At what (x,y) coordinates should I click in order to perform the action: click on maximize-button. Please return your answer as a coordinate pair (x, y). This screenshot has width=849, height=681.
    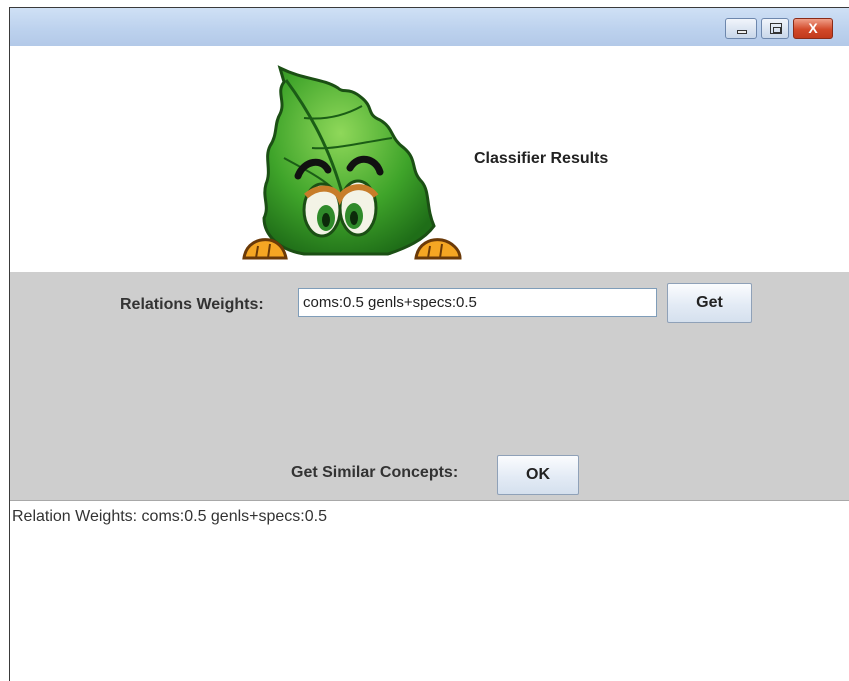
    Looking at the image, I should click on (775, 28).